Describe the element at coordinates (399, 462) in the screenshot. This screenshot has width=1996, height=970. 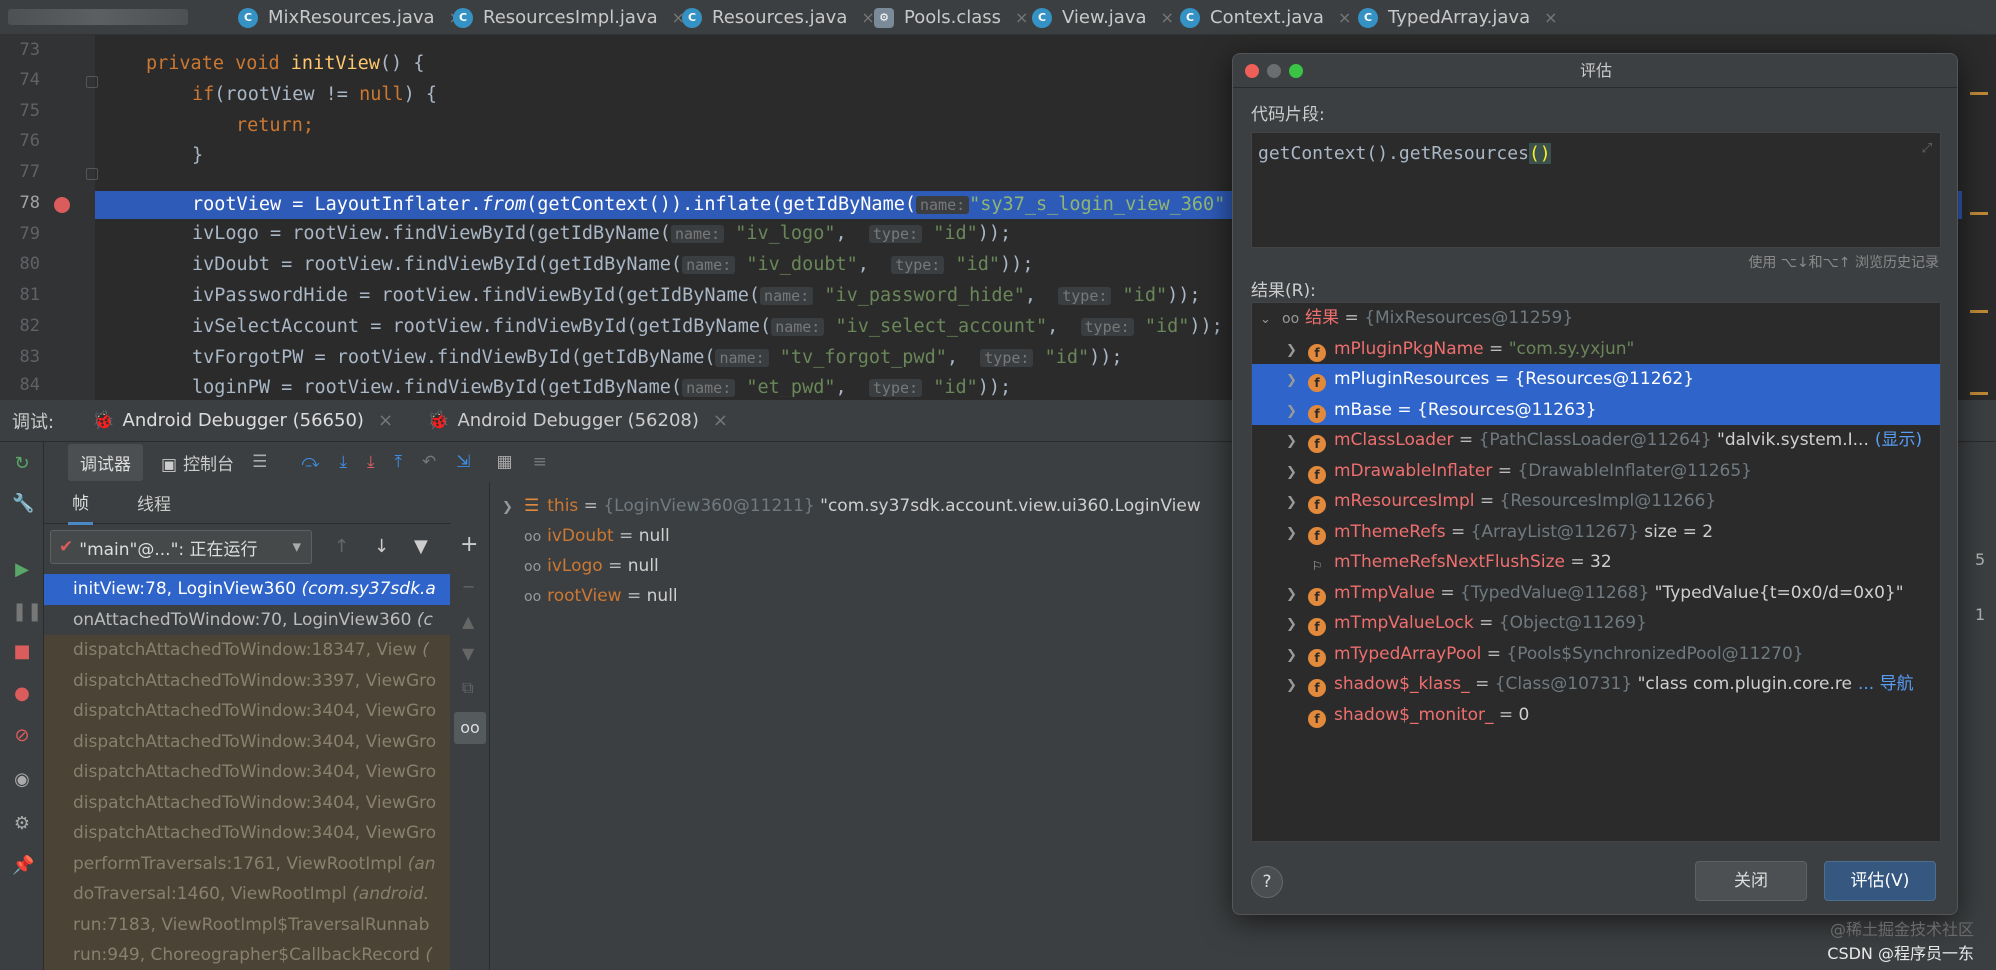
I see `step-out-icon: ⤒` at that location.